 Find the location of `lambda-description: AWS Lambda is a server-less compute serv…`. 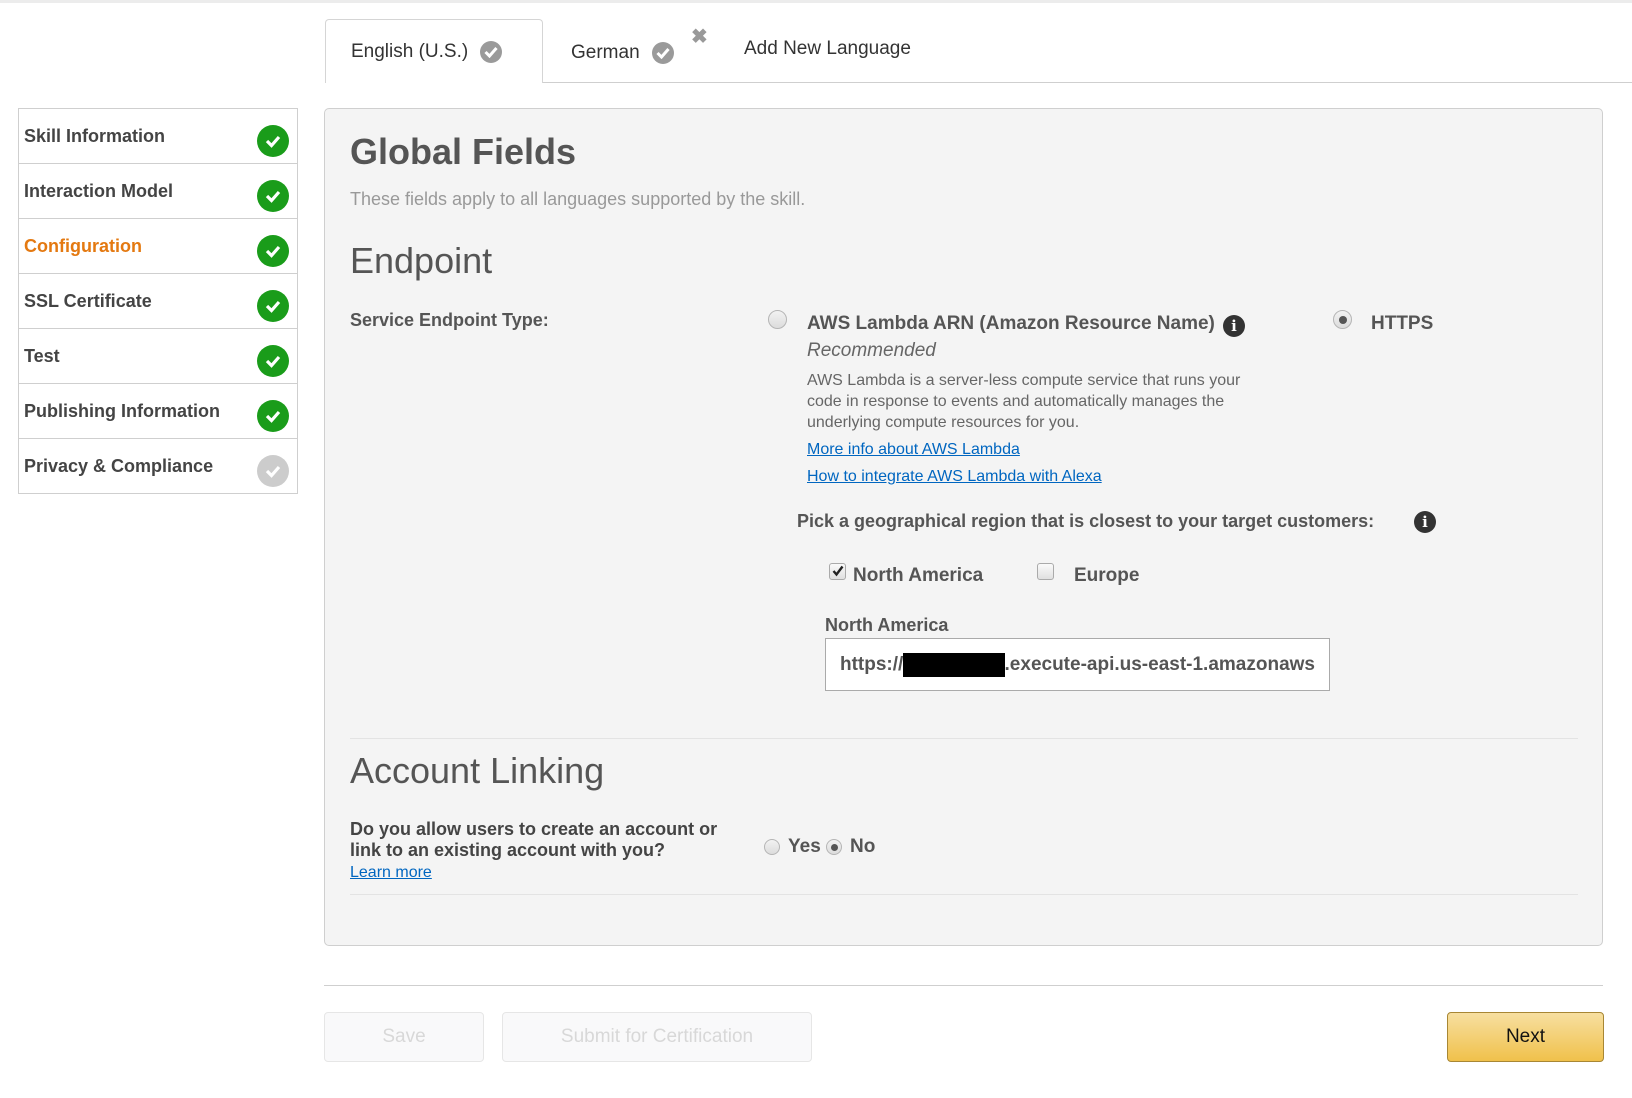

lambda-description: AWS Lambda is a server-less compute serv… is located at coordinates (1024, 401).